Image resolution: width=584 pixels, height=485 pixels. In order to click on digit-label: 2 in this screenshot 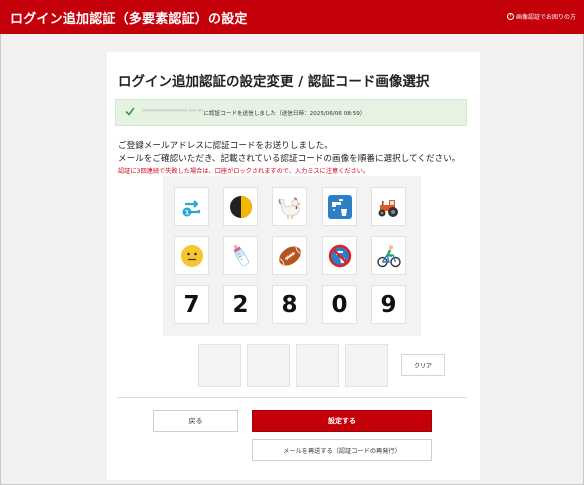, I will do `click(240, 304)`.